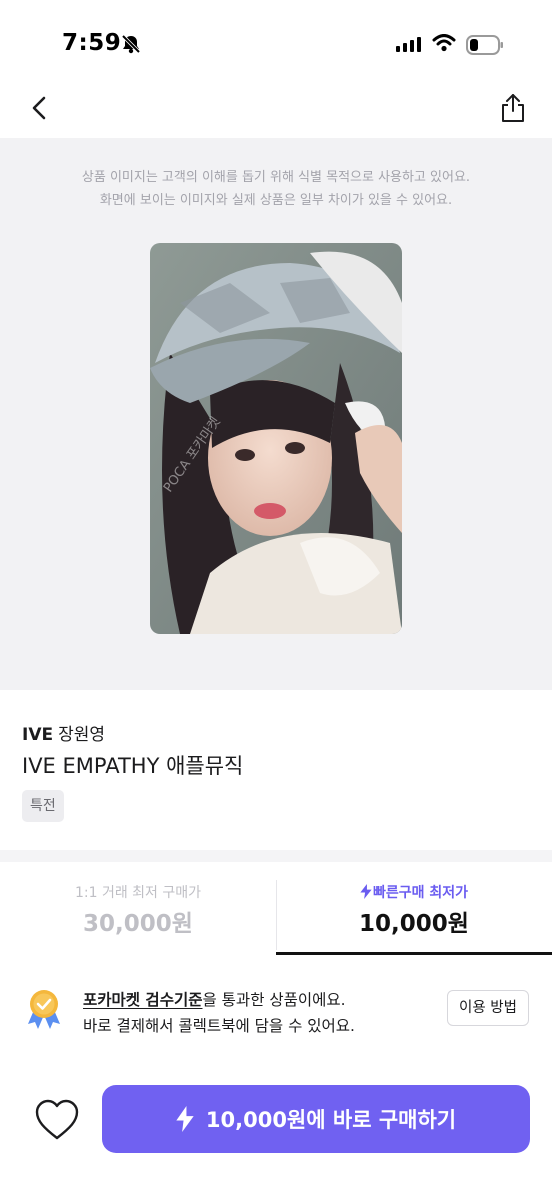 Image resolution: width=552 pixels, height=1200 pixels. Describe the element at coordinates (274, 1000) in the screenshot. I see `notice-line-1-rest: 을 통과한 상품이에요.` at that location.